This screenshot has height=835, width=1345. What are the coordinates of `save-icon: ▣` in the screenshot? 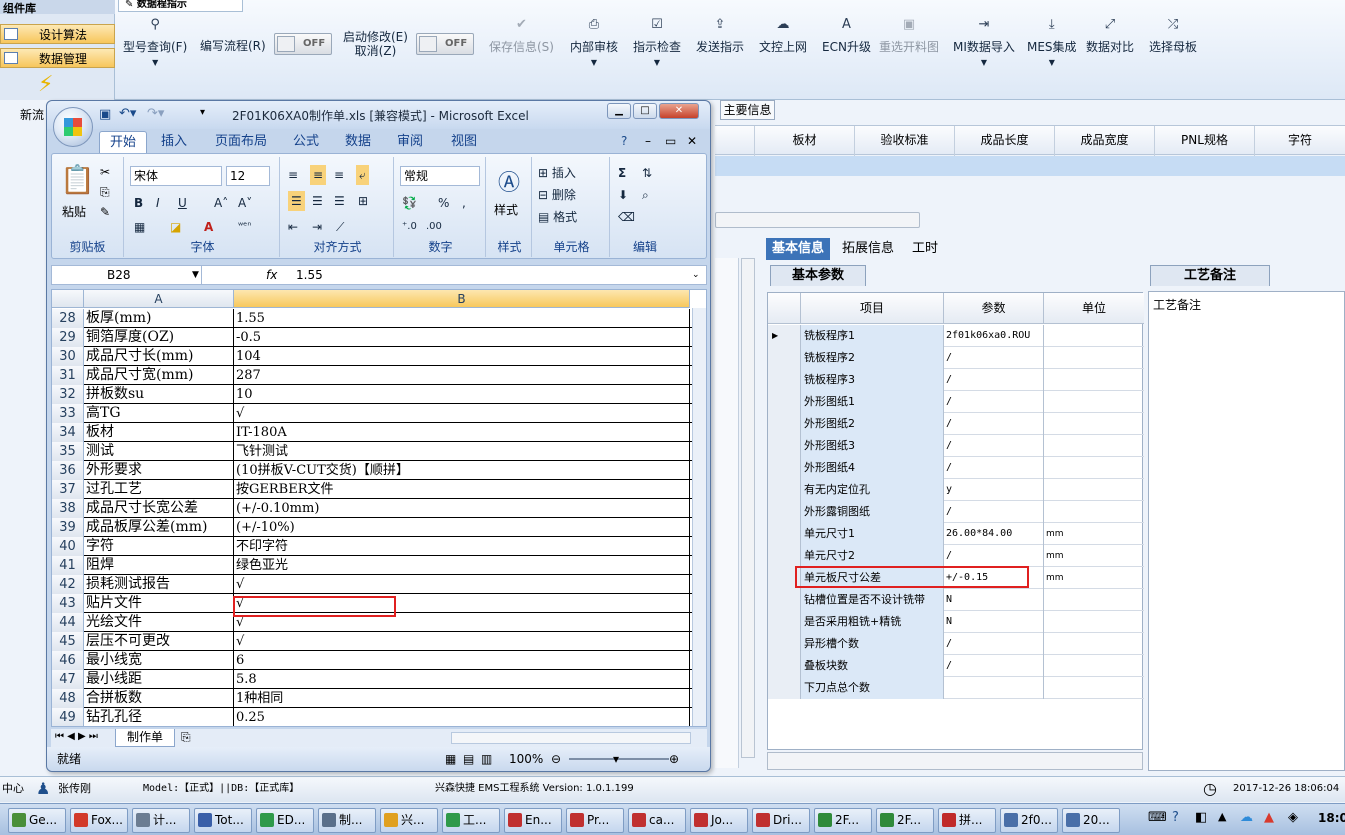 It's located at (105, 114).